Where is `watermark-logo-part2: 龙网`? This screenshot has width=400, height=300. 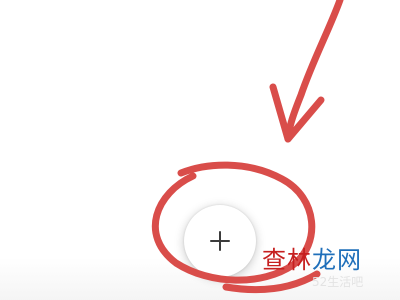 watermark-logo-part2: 龙网 is located at coordinates (337, 260).